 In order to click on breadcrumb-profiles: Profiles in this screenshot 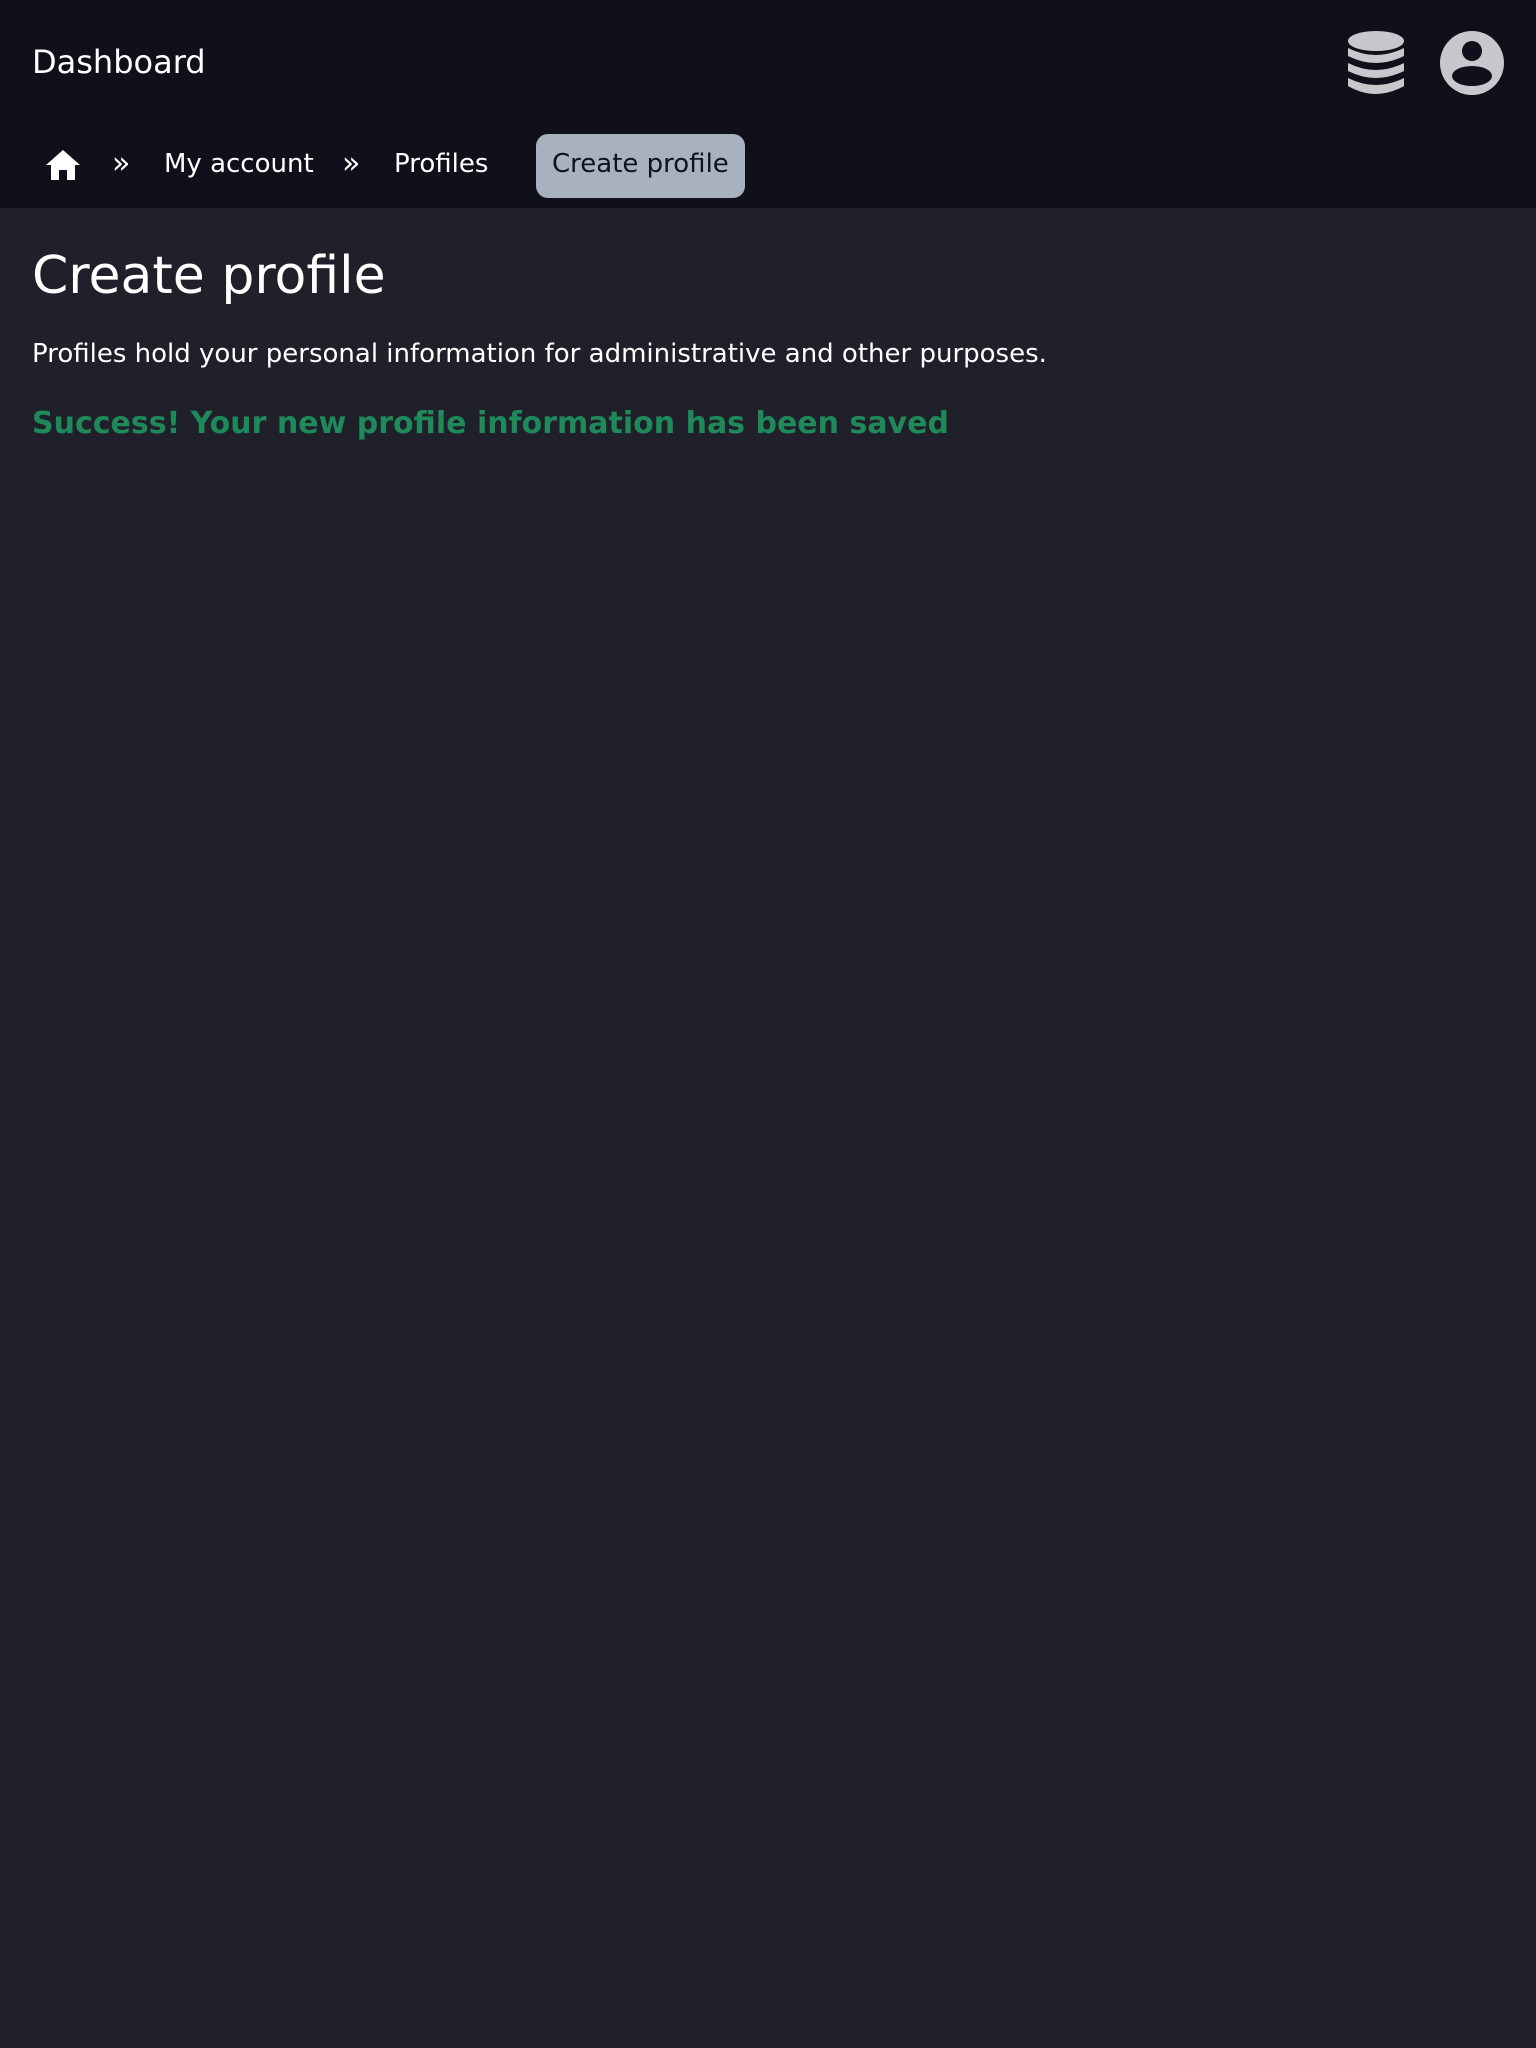, I will do `click(441, 164)`.